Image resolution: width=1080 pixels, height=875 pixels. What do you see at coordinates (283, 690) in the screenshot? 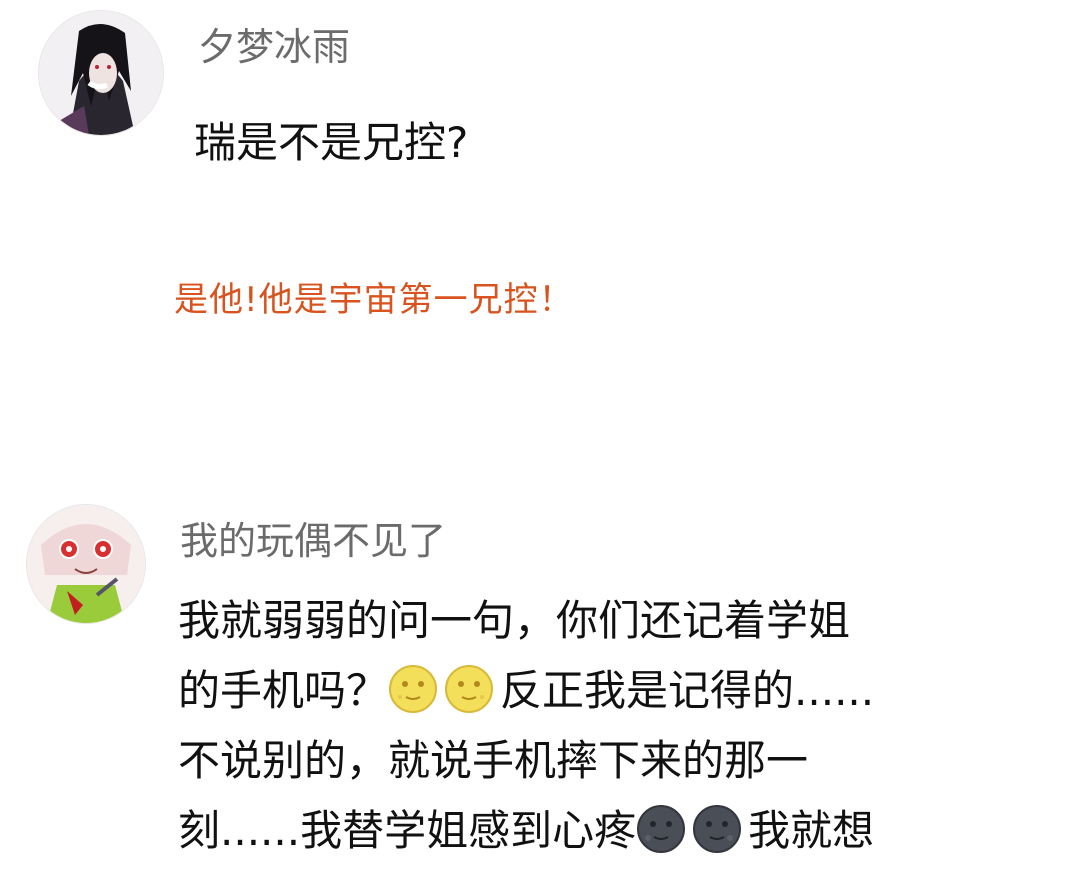
I see `comment-line-part: 的手机吗？` at bounding box center [283, 690].